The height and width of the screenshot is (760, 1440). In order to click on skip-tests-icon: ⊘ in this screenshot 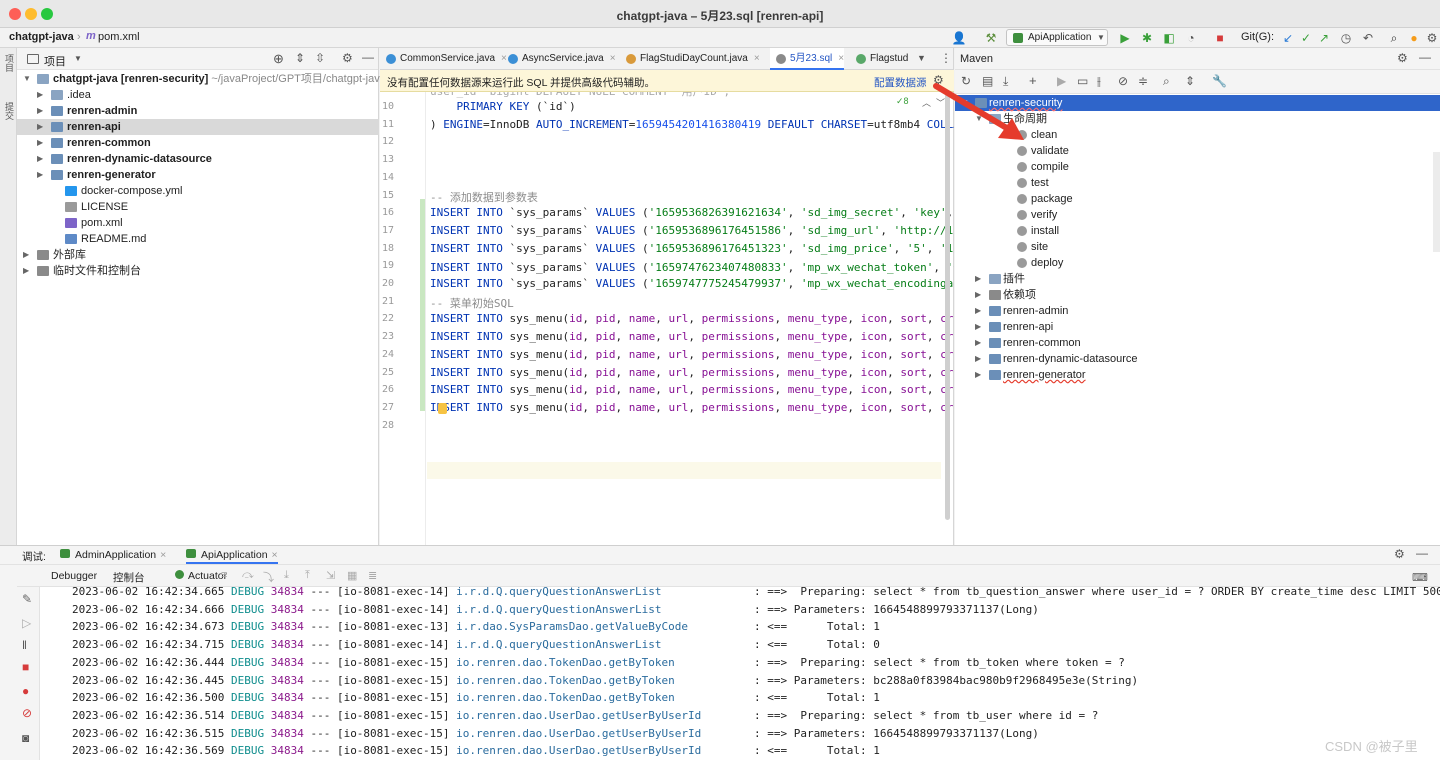, I will do `click(1123, 81)`.